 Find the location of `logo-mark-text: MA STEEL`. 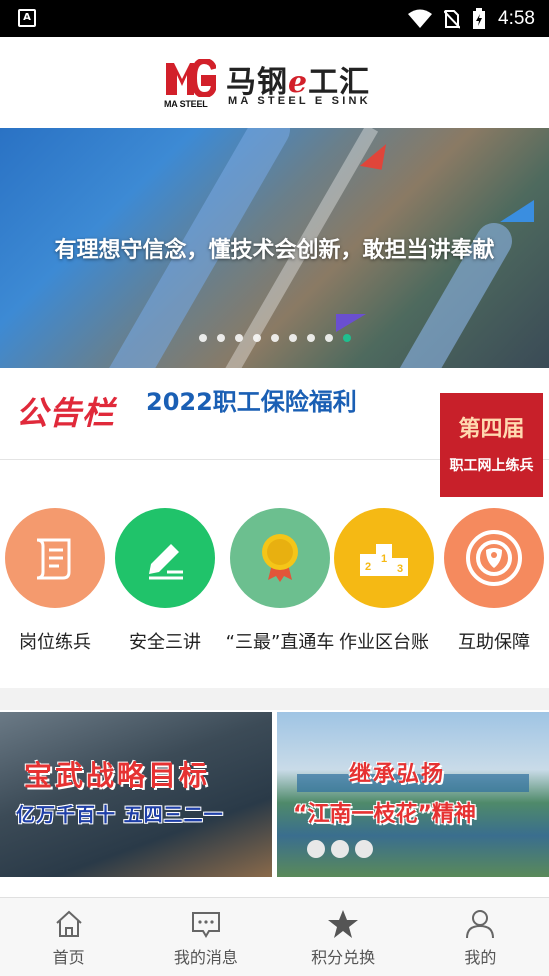

logo-mark-text: MA STEEL is located at coordinates (186, 104).